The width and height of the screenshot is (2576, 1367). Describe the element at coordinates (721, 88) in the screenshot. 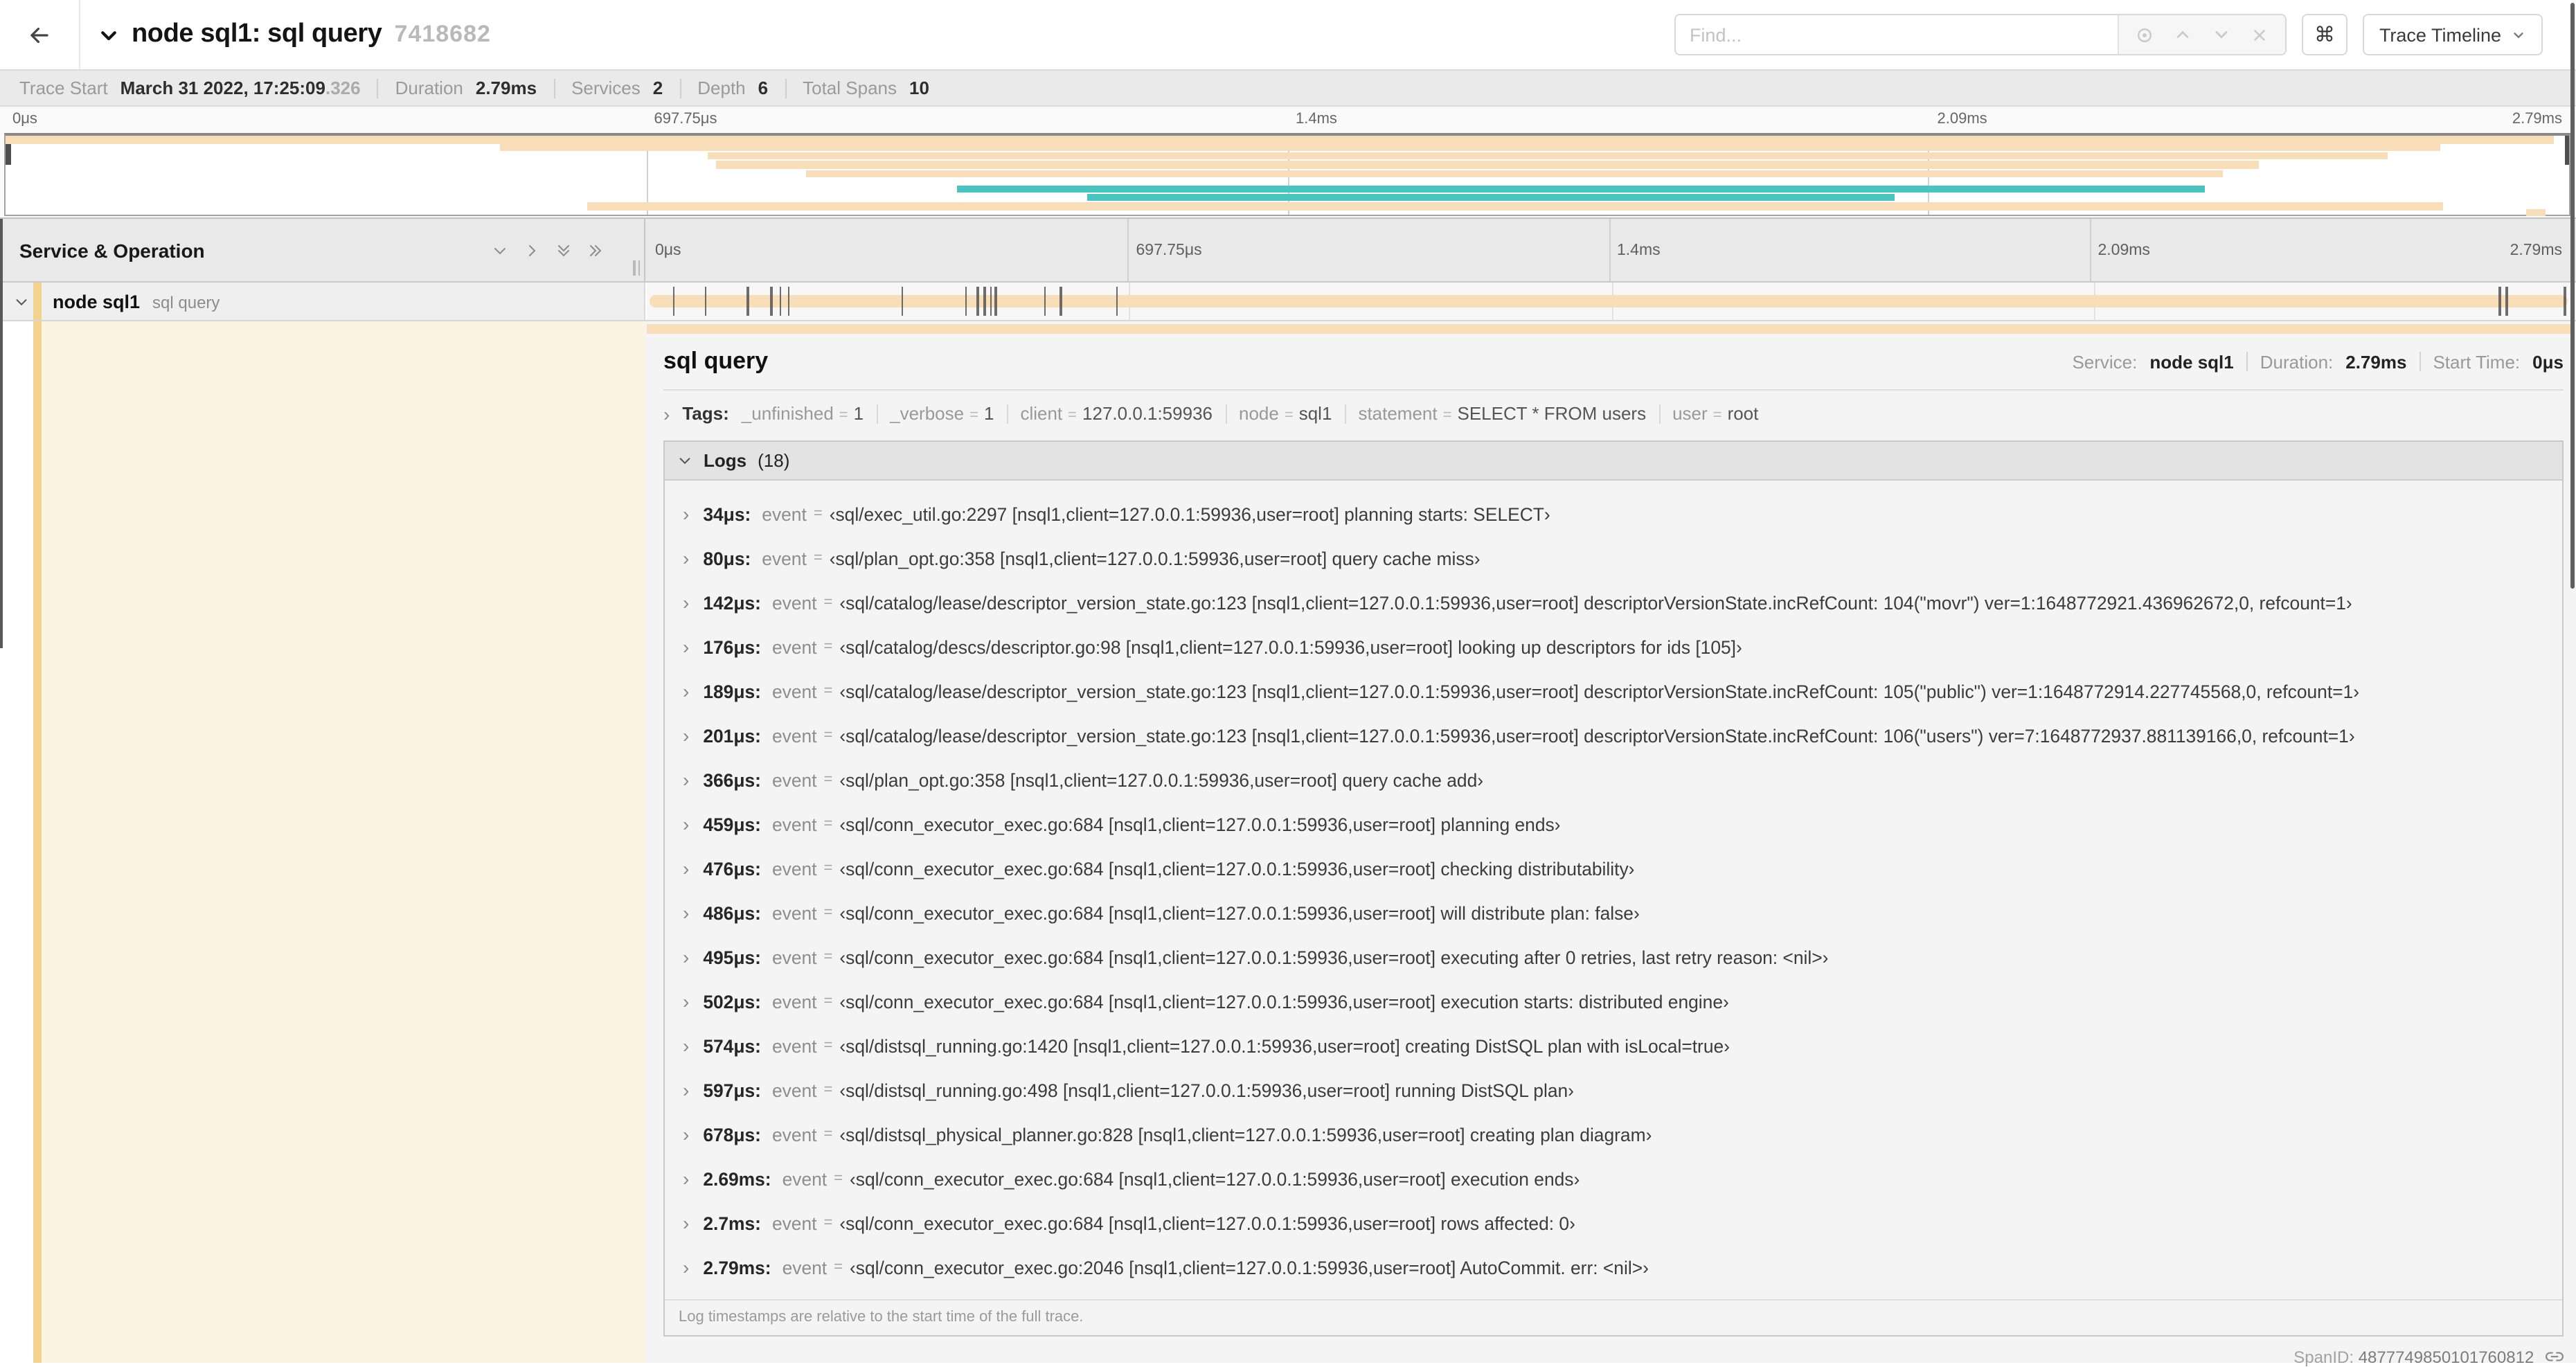

I see `depth-label: Depth` at that location.